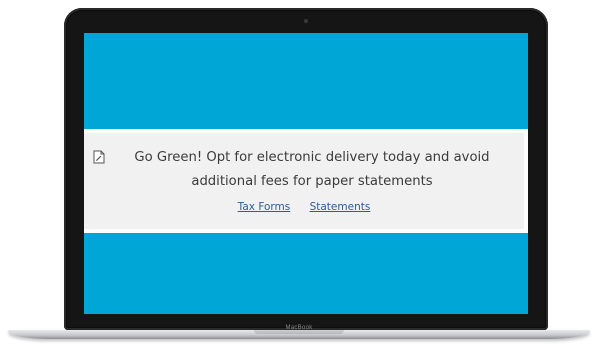  What do you see at coordinates (99, 157) in the screenshot?
I see `document-edit-icon` at bounding box center [99, 157].